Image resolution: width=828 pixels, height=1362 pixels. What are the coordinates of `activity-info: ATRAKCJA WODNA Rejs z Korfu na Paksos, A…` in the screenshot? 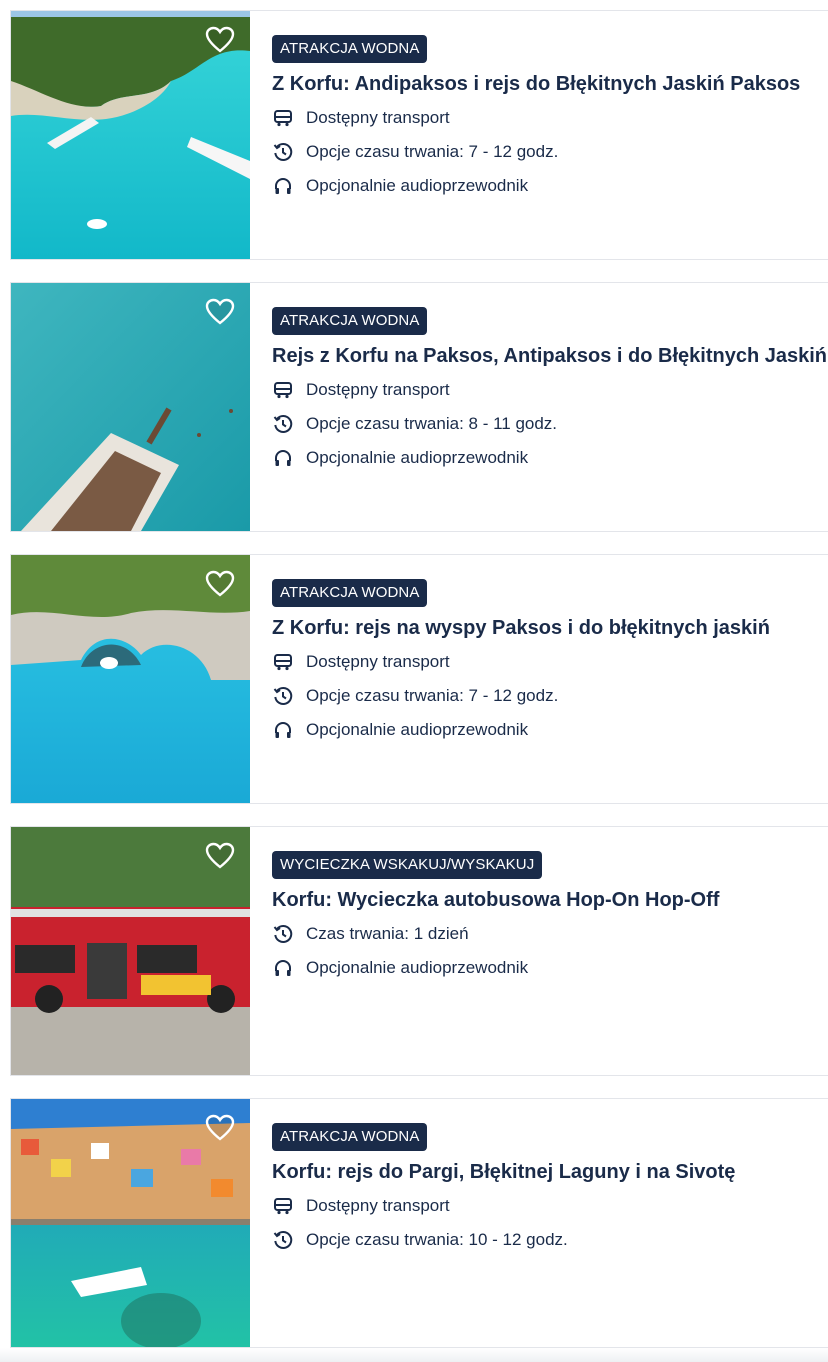 It's located at (539, 407).